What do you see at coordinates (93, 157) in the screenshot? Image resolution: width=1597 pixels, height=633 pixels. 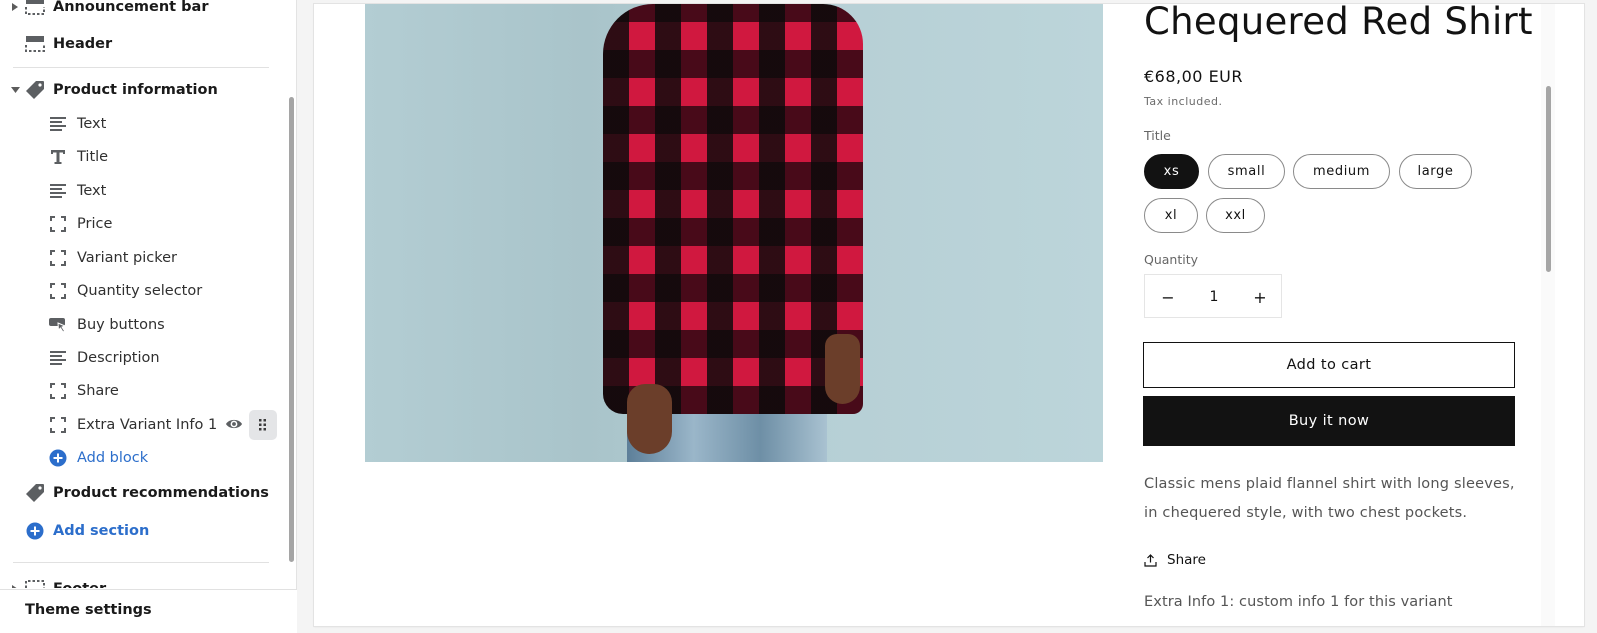 I see `block-label: Title` at bounding box center [93, 157].